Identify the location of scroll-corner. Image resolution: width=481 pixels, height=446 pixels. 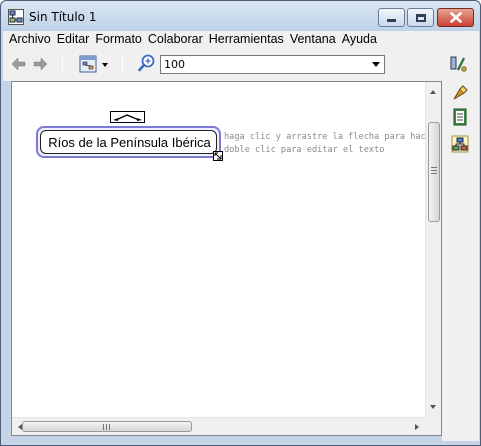
(433, 426).